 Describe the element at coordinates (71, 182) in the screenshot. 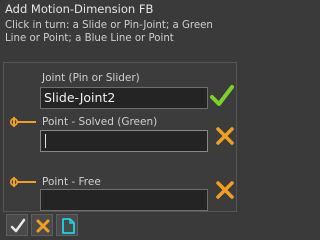

I see `point-free-label: Point - Free` at that location.